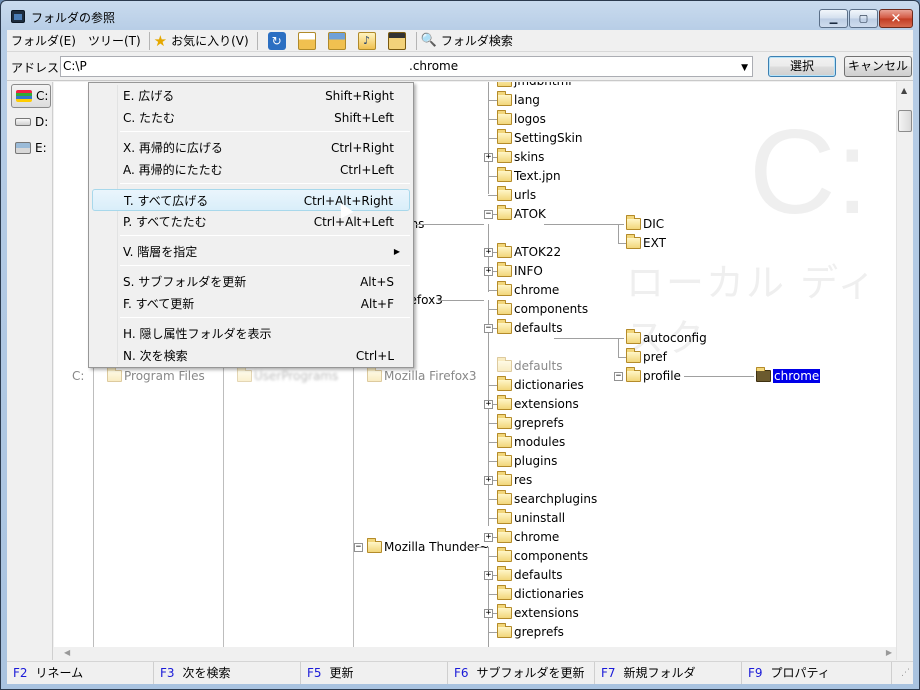 The image size is (920, 690). What do you see at coordinates (336, 40) in the screenshot?
I see `print-preview-icon` at bounding box center [336, 40].